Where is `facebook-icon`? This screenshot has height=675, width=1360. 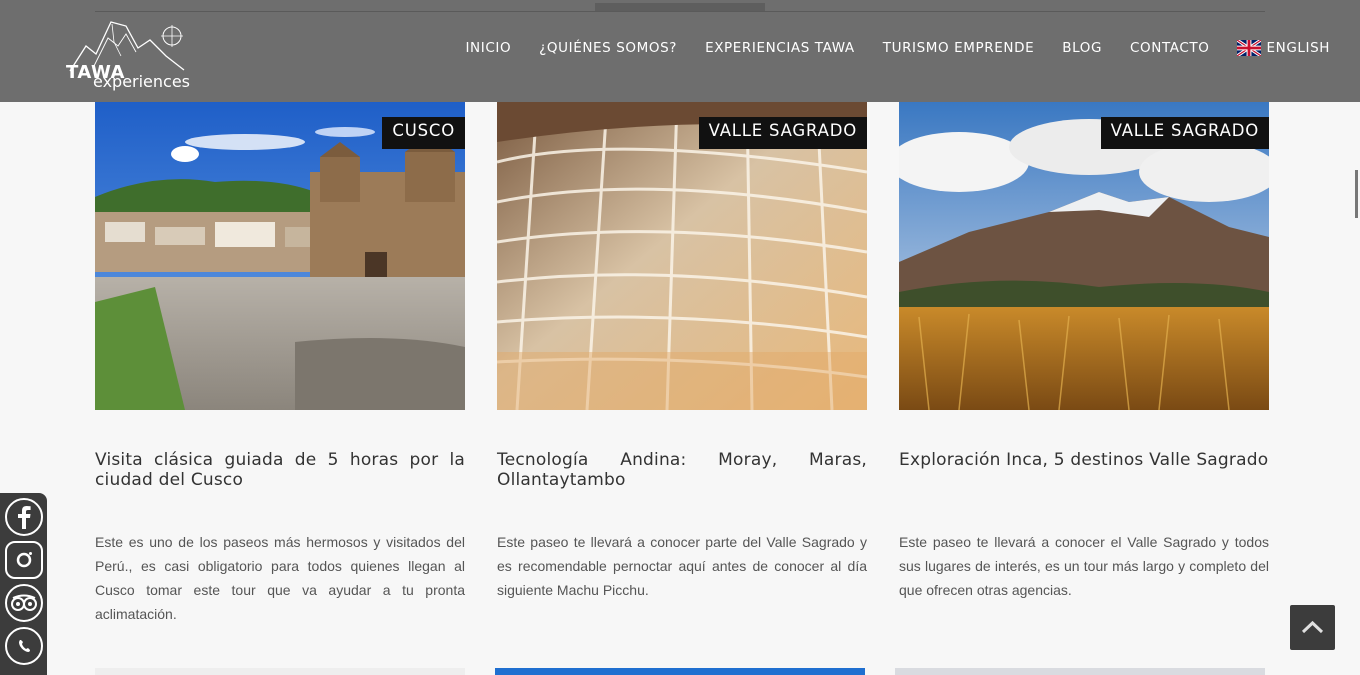
facebook-icon is located at coordinates (24, 517).